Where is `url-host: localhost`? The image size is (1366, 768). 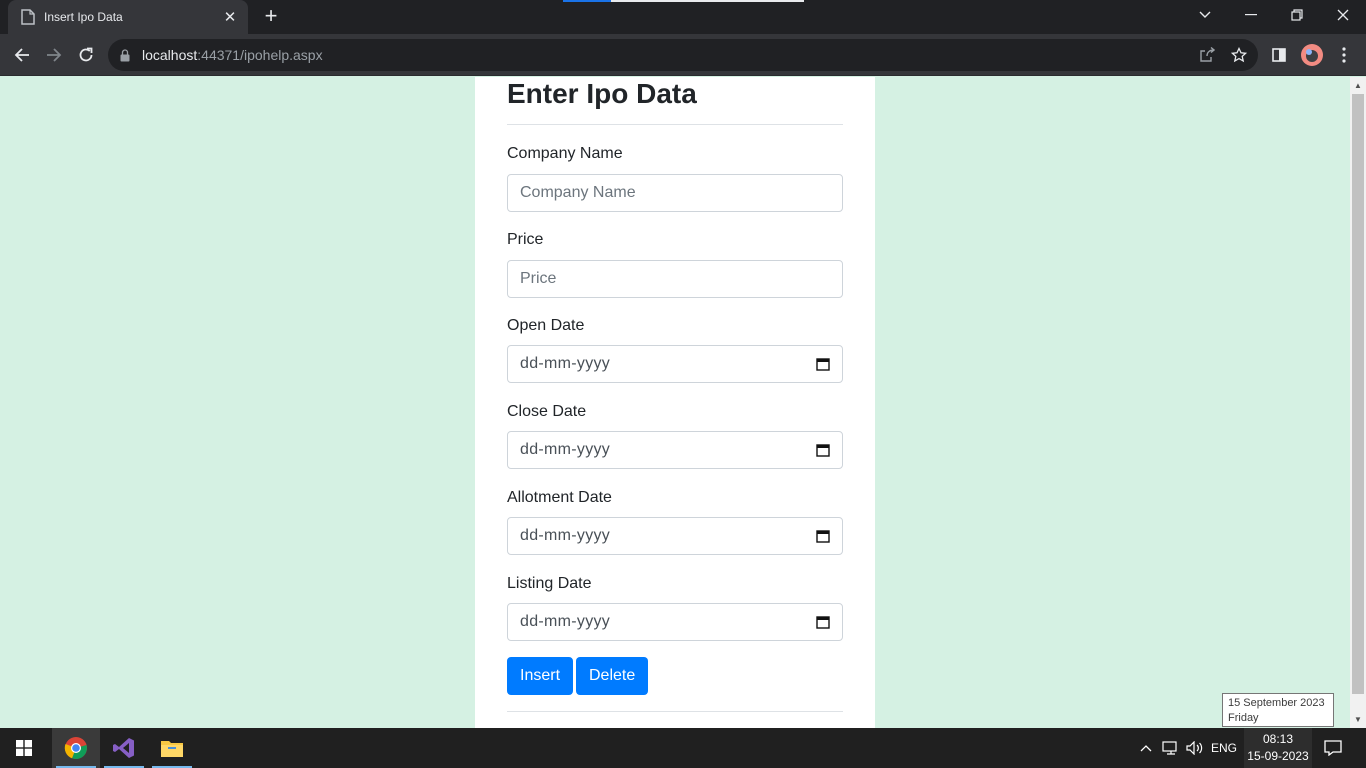
url-host: localhost is located at coordinates (170, 55).